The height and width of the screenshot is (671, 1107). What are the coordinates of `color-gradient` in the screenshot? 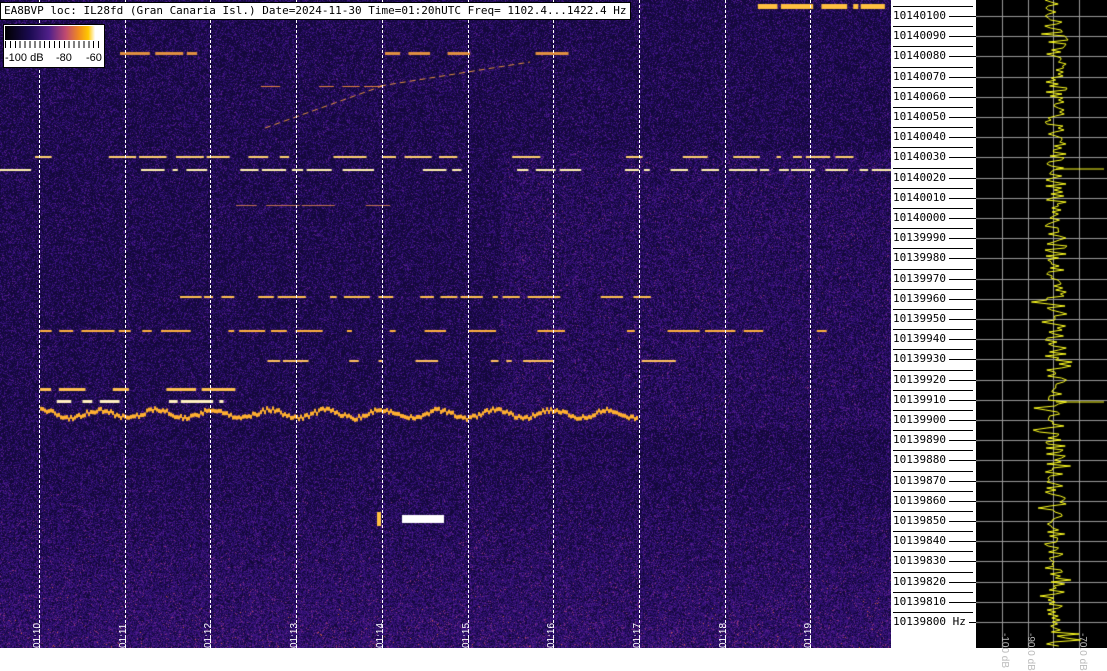 It's located at (54, 33).